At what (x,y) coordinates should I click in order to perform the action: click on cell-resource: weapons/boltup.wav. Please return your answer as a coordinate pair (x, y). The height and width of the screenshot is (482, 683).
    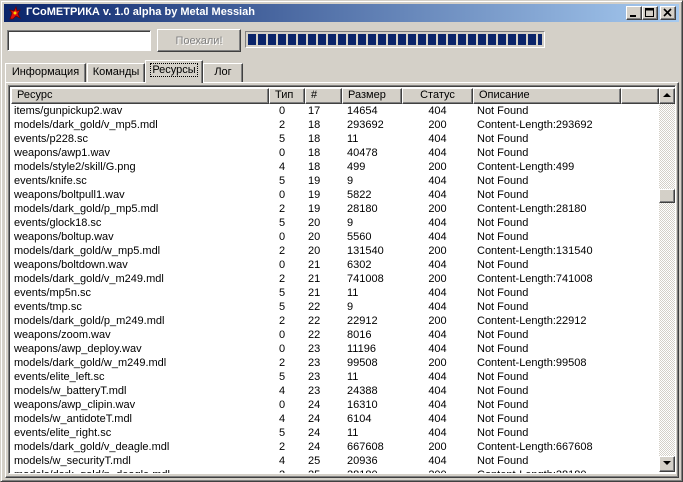
    Looking at the image, I should click on (64, 237).